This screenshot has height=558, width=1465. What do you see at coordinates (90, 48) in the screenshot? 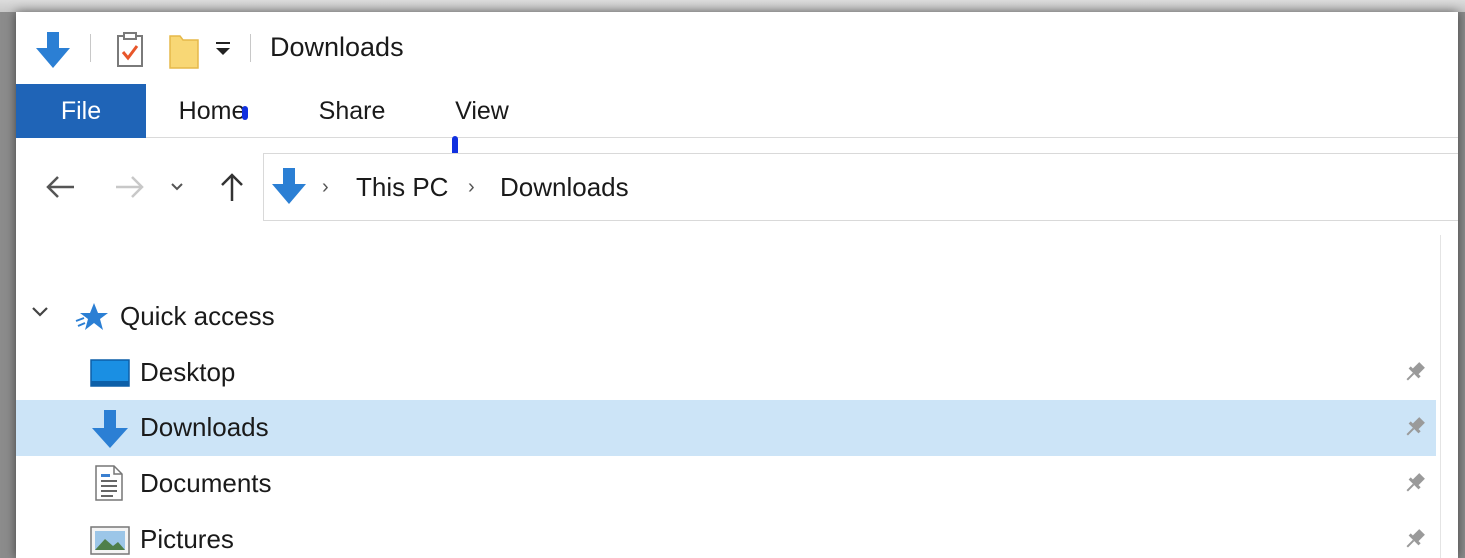
I see `quick-access-separator` at bounding box center [90, 48].